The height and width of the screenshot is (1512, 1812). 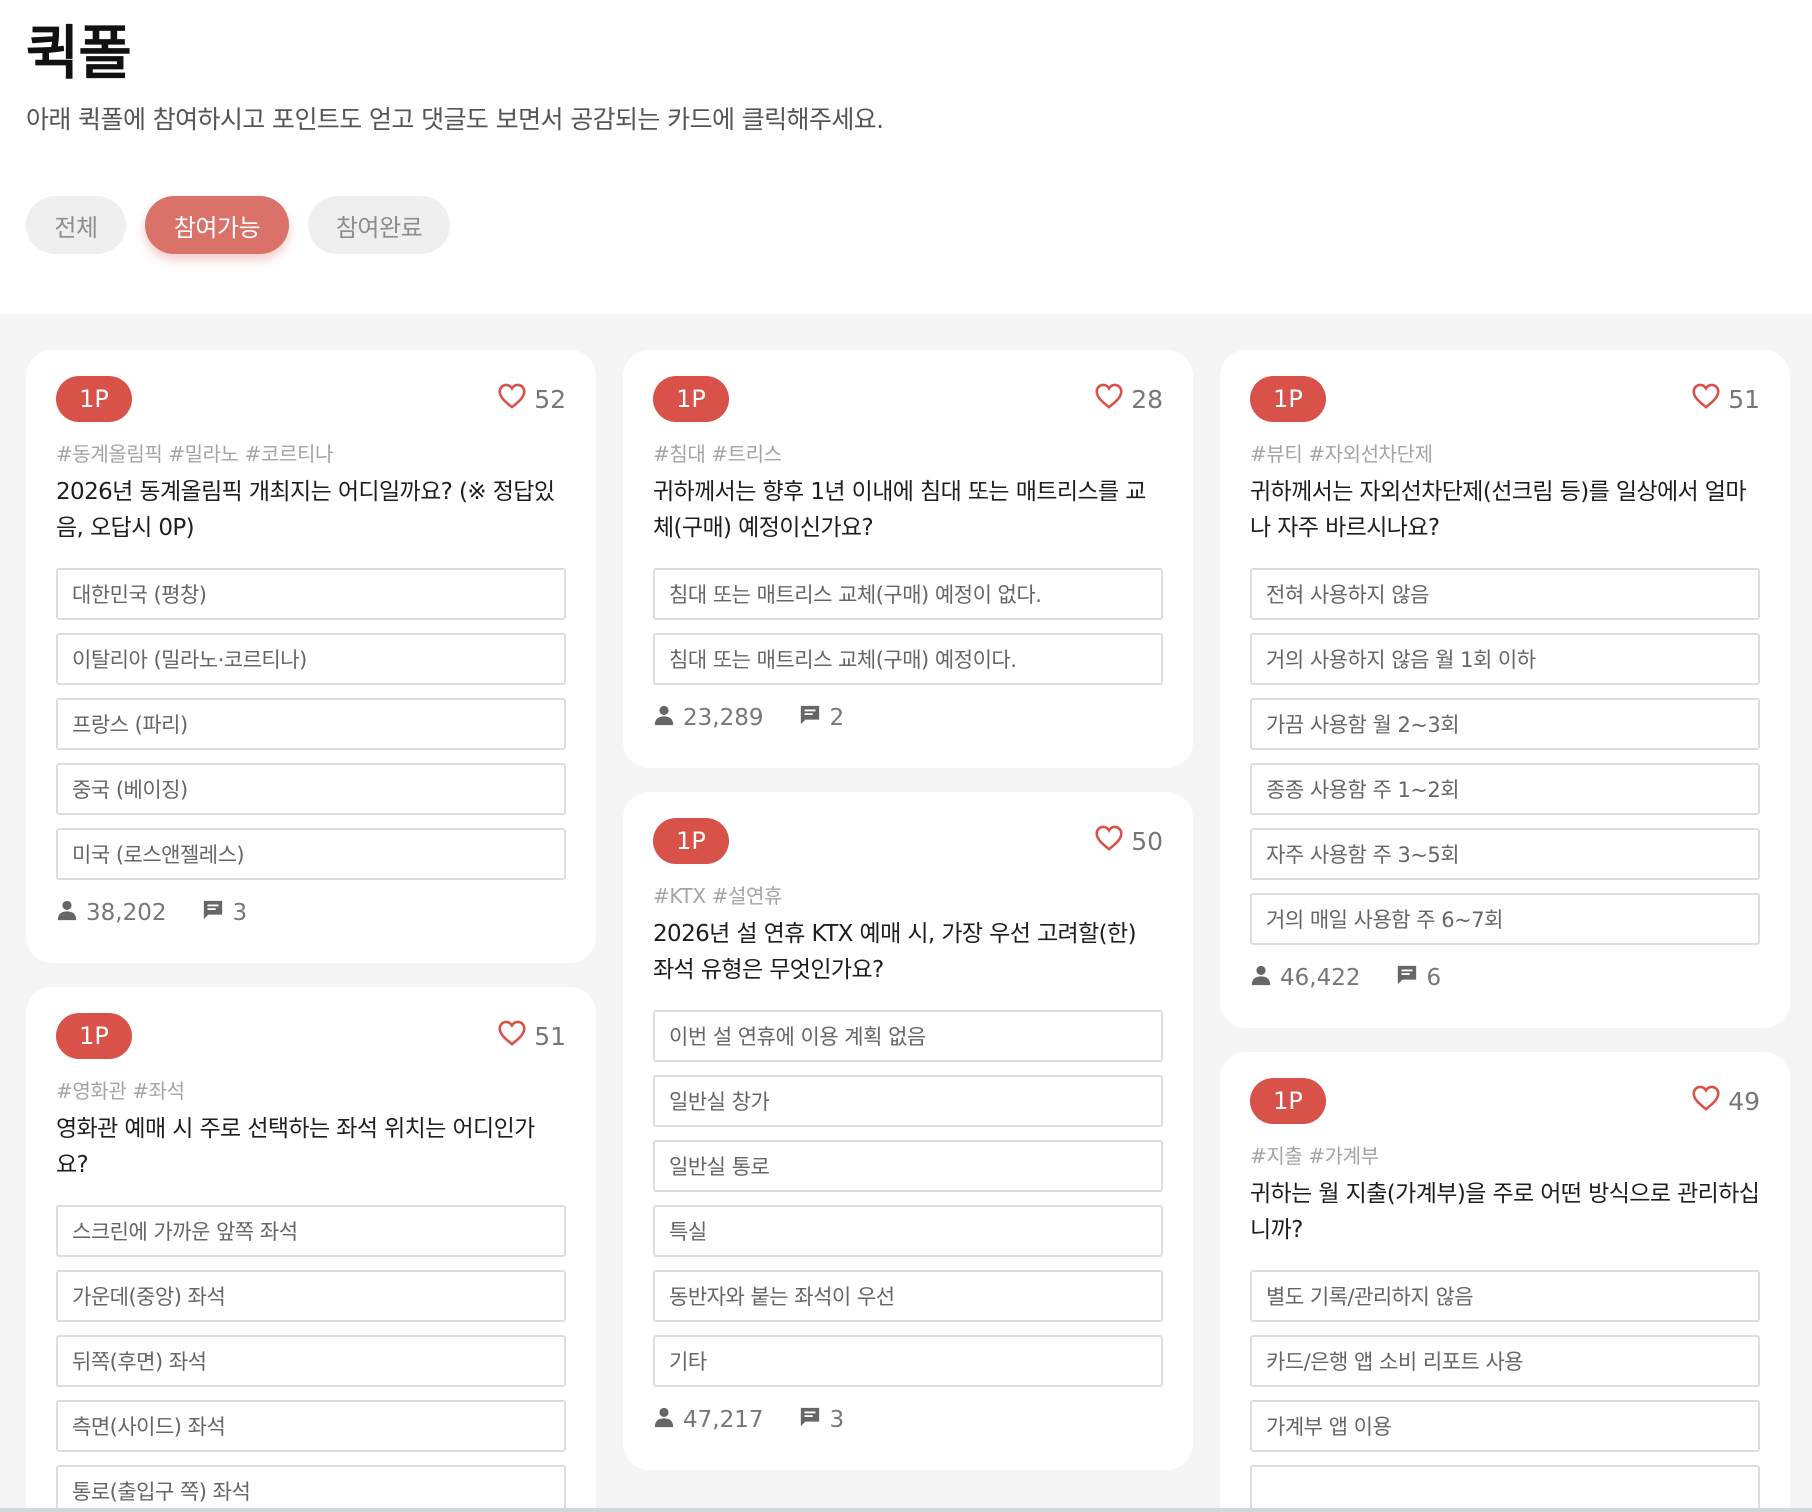 I want to click on filter-tab-all: 전체, so click(x=76, y=225).